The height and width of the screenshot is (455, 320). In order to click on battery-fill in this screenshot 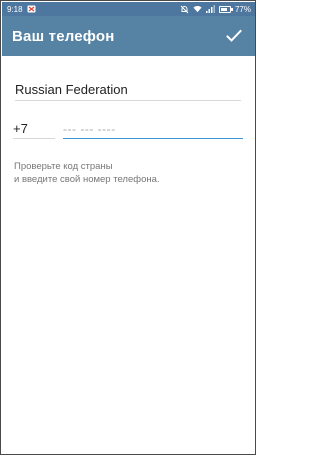, I will do `click(224, 9)`.